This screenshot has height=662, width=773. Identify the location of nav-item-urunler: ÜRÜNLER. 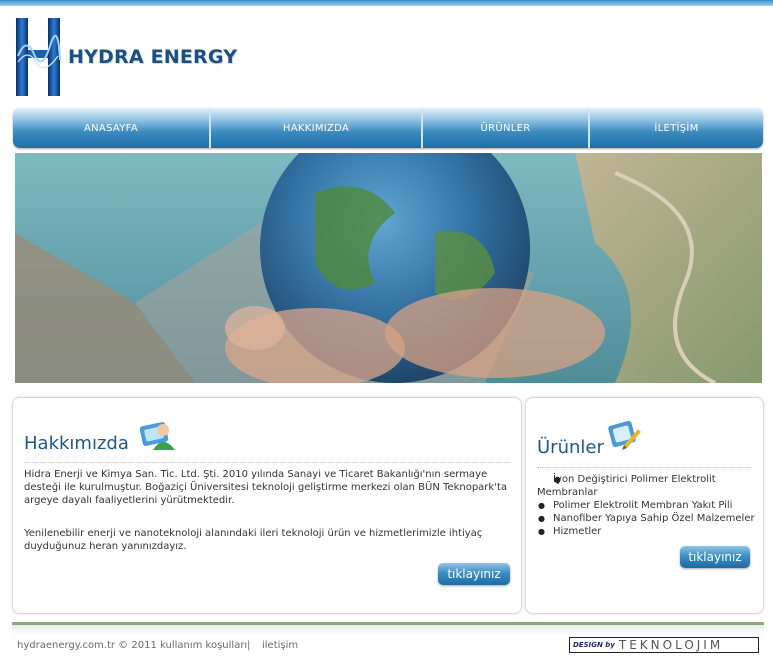
(506, 128).